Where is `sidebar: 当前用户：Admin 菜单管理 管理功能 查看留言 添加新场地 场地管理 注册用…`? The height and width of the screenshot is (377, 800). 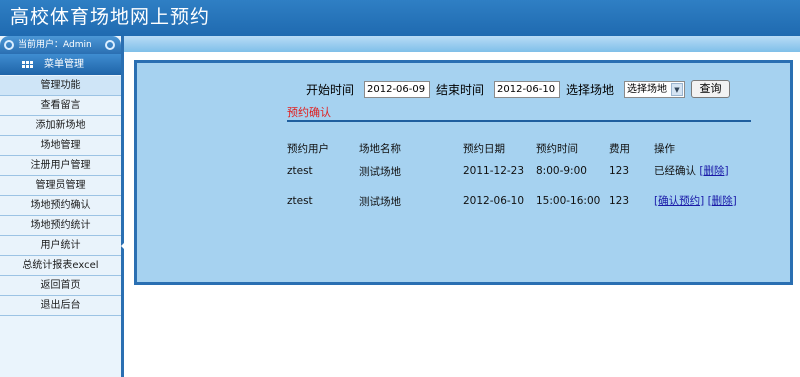 sidebar: 当前用户：Admin 菜单管理 管理功能 查看留言 添加新场地 场地管理 注册用… is located at coordinates (62, 206).